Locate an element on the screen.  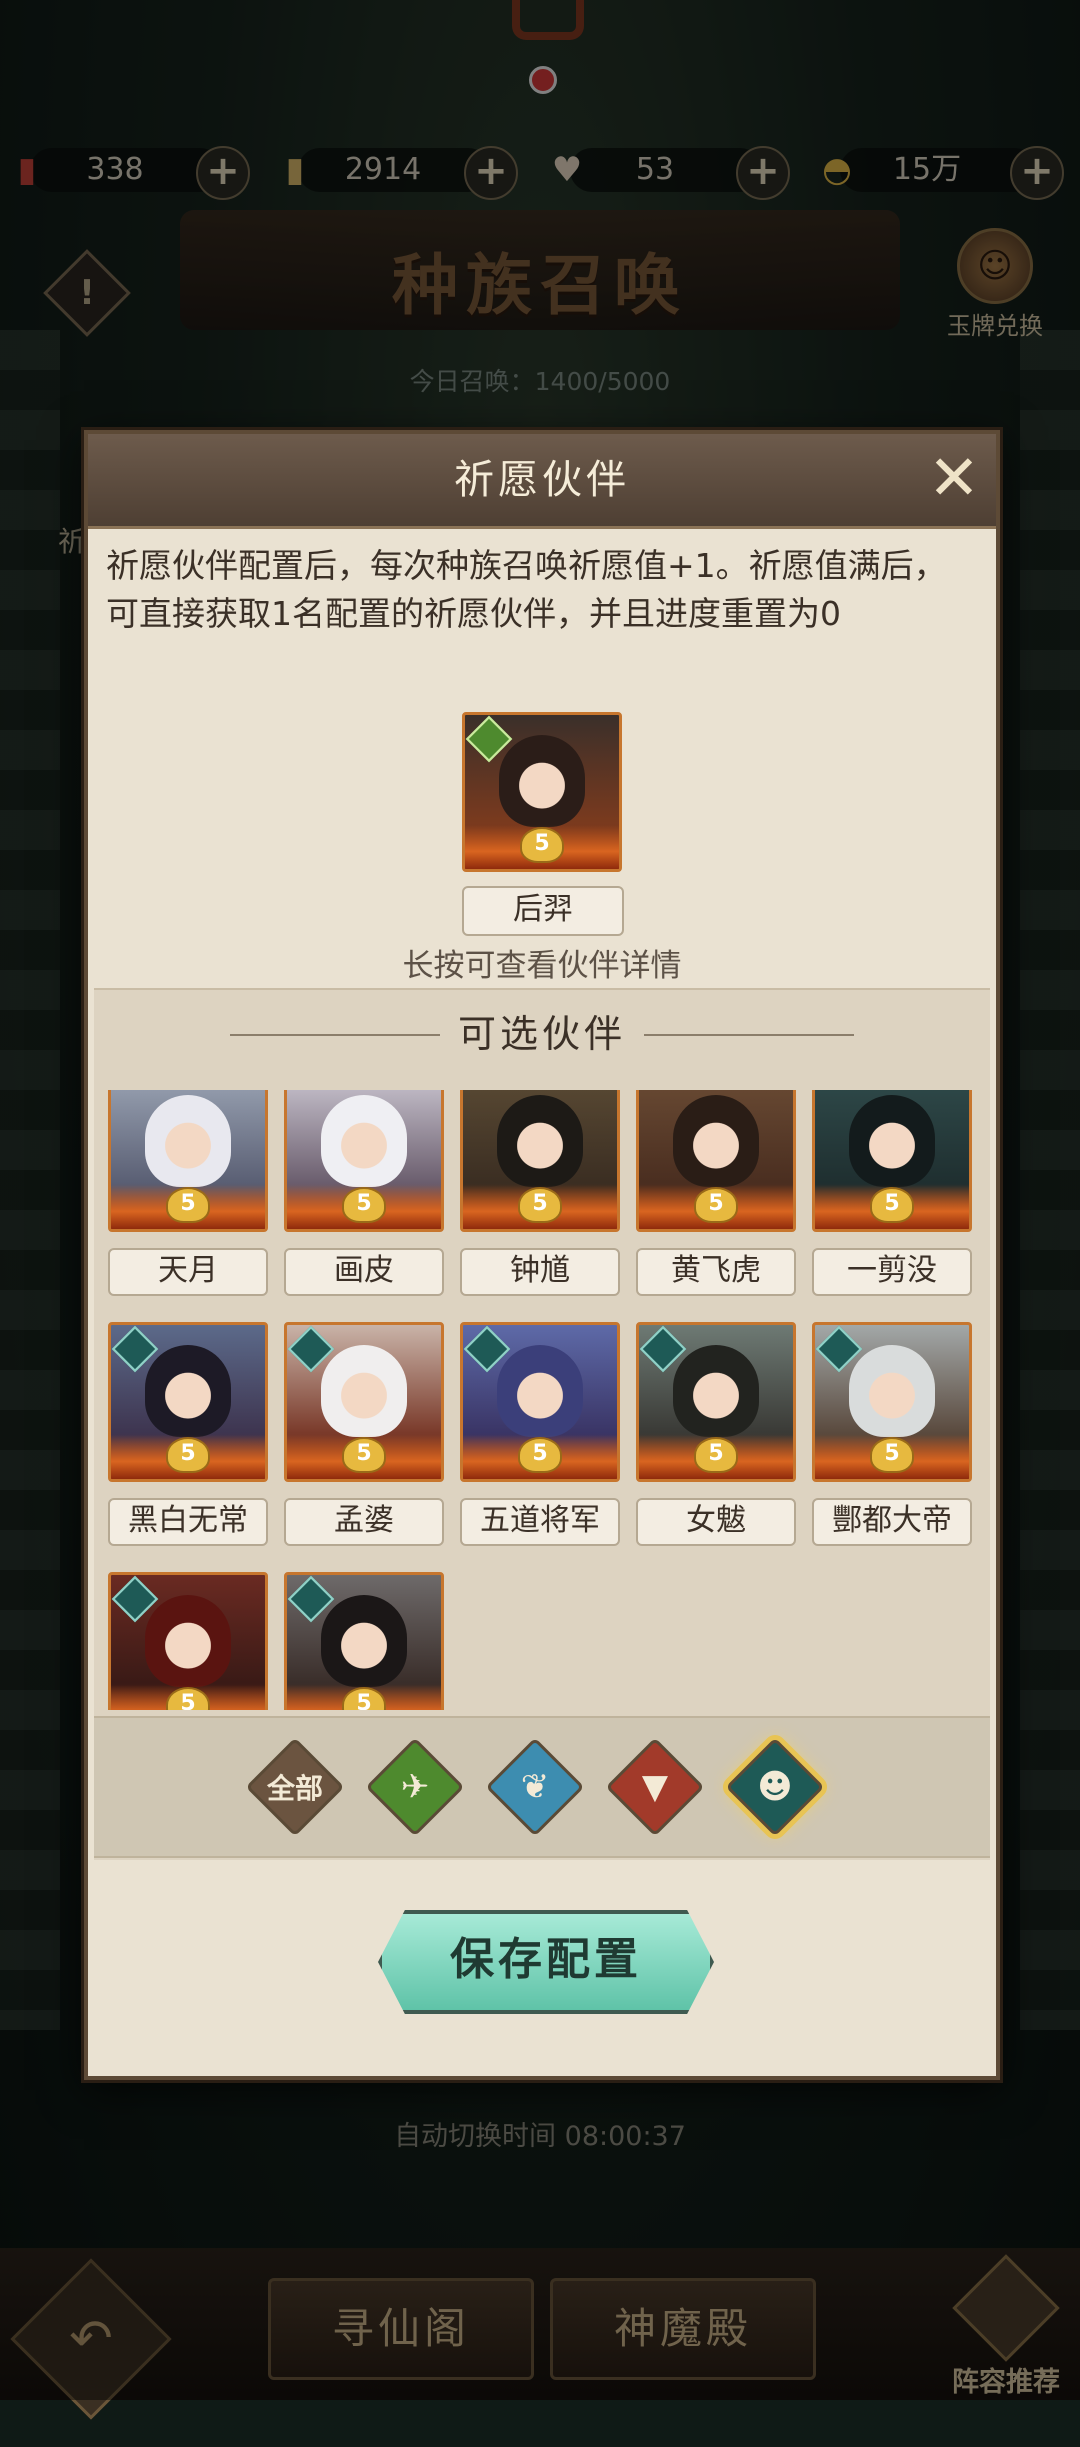
filter-crane-race-button: ❦ is located at coordinates (535, 1787).